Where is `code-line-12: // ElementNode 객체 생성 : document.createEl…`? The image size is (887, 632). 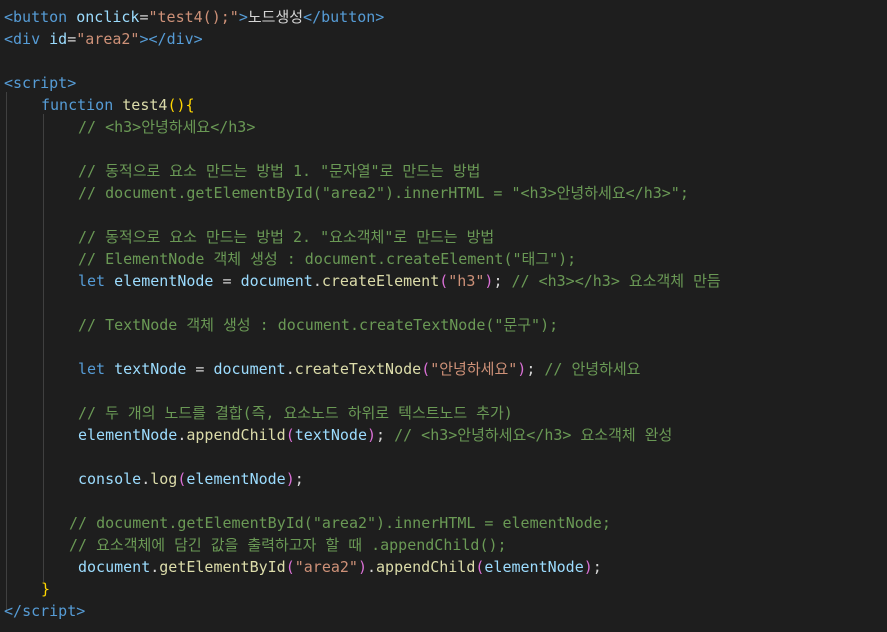 code-line-12: // ElementNode 객체 생성 : document.createEl… is located at coordinates (327, 259).